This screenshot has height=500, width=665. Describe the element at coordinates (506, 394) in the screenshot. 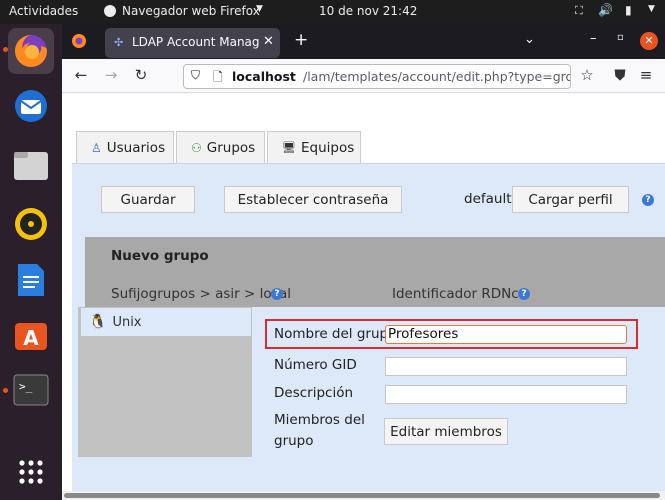

I see `description-input` at that location.